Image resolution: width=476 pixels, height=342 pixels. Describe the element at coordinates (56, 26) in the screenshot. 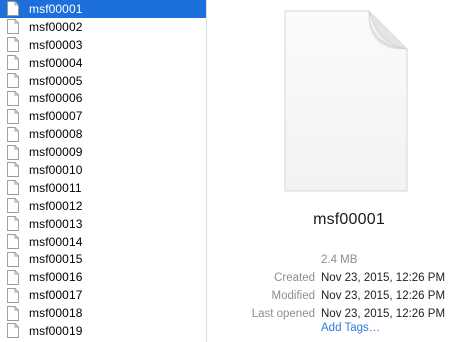

I see `file-name: msf00002` at that location.